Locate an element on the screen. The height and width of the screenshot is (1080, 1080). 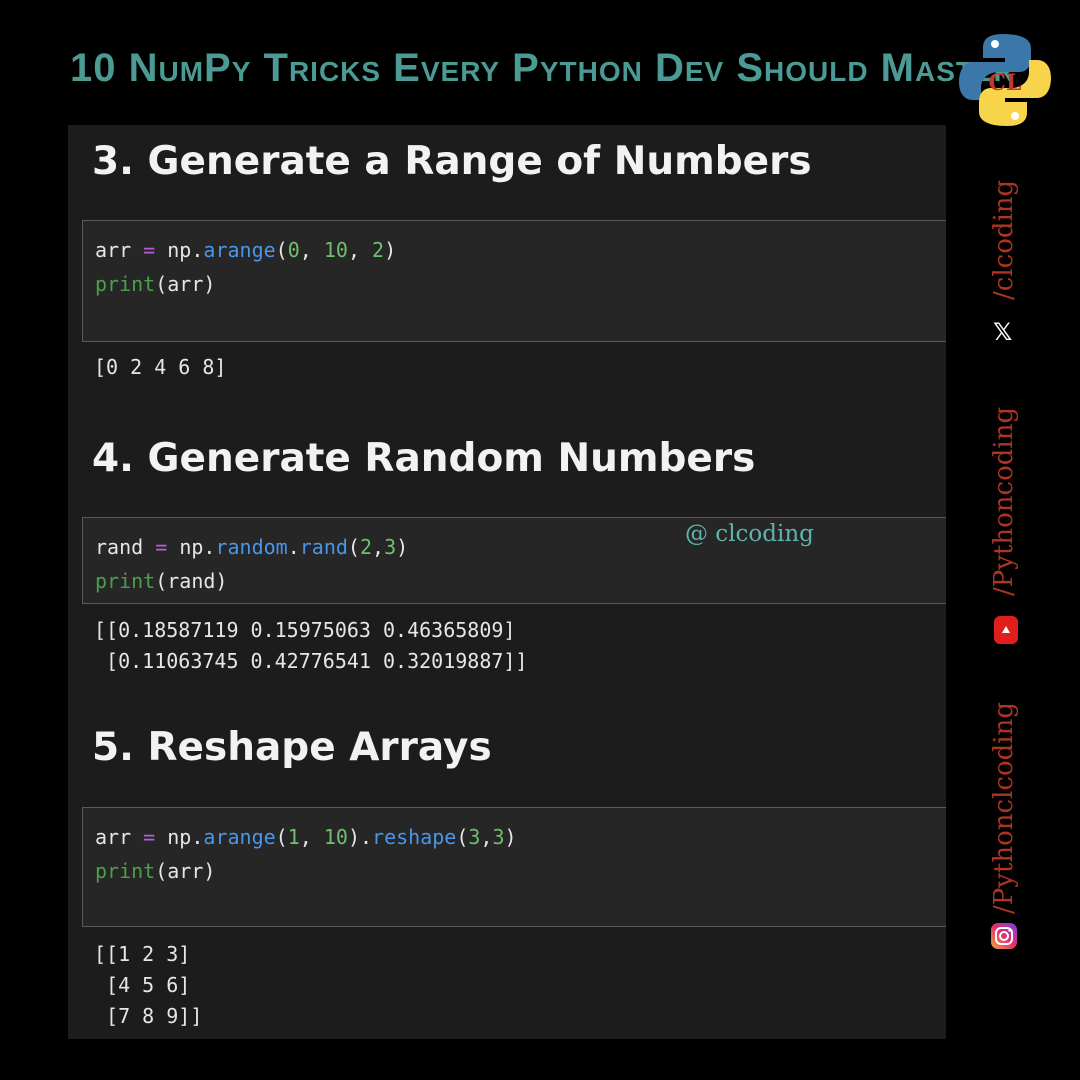
cell-output: [0 2 4 6 8] is located at coordinates (160, 367).